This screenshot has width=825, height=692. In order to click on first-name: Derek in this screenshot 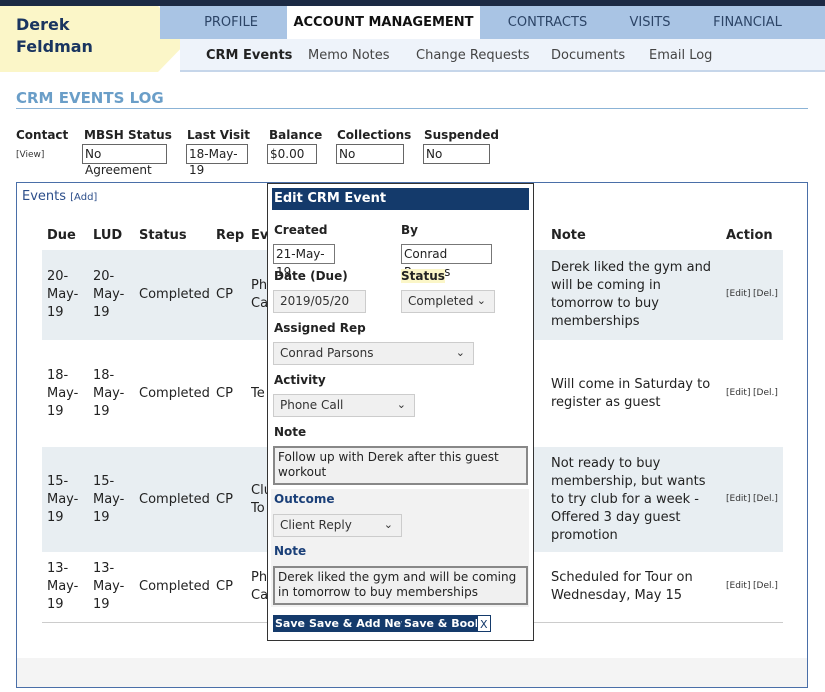, I will do `click(43, 24)`.